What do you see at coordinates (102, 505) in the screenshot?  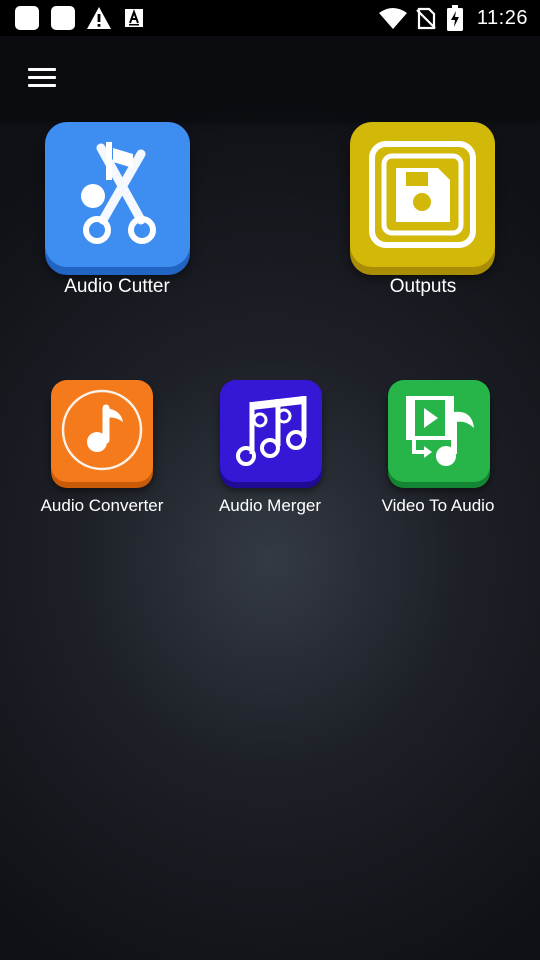 I see `audio-converter-label: Audio Converter` at bounding box center [102, 505].